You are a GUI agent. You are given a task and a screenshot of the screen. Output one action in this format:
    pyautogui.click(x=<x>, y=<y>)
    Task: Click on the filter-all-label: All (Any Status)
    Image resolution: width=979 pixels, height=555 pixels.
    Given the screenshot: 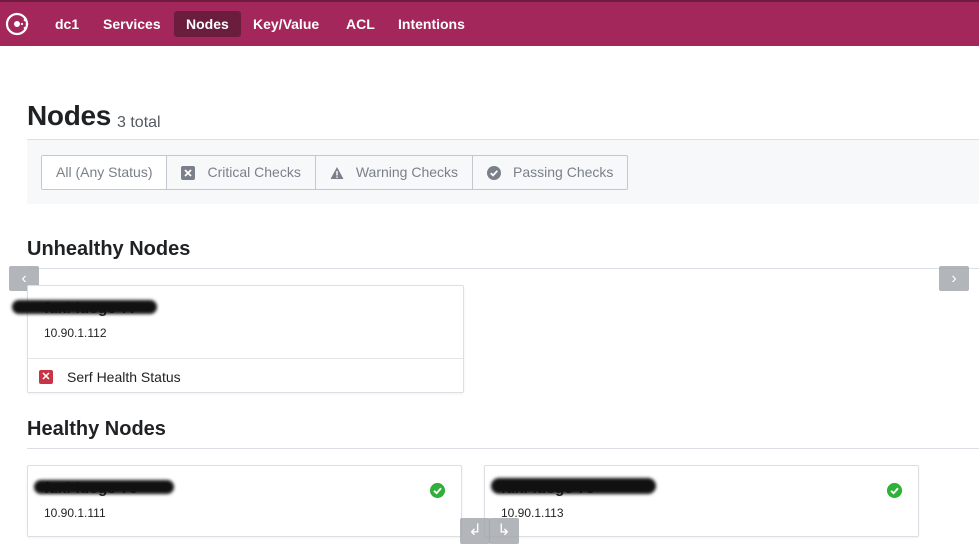 What is the action you would take?
    pyautogui.click(x=104, y=172)
    